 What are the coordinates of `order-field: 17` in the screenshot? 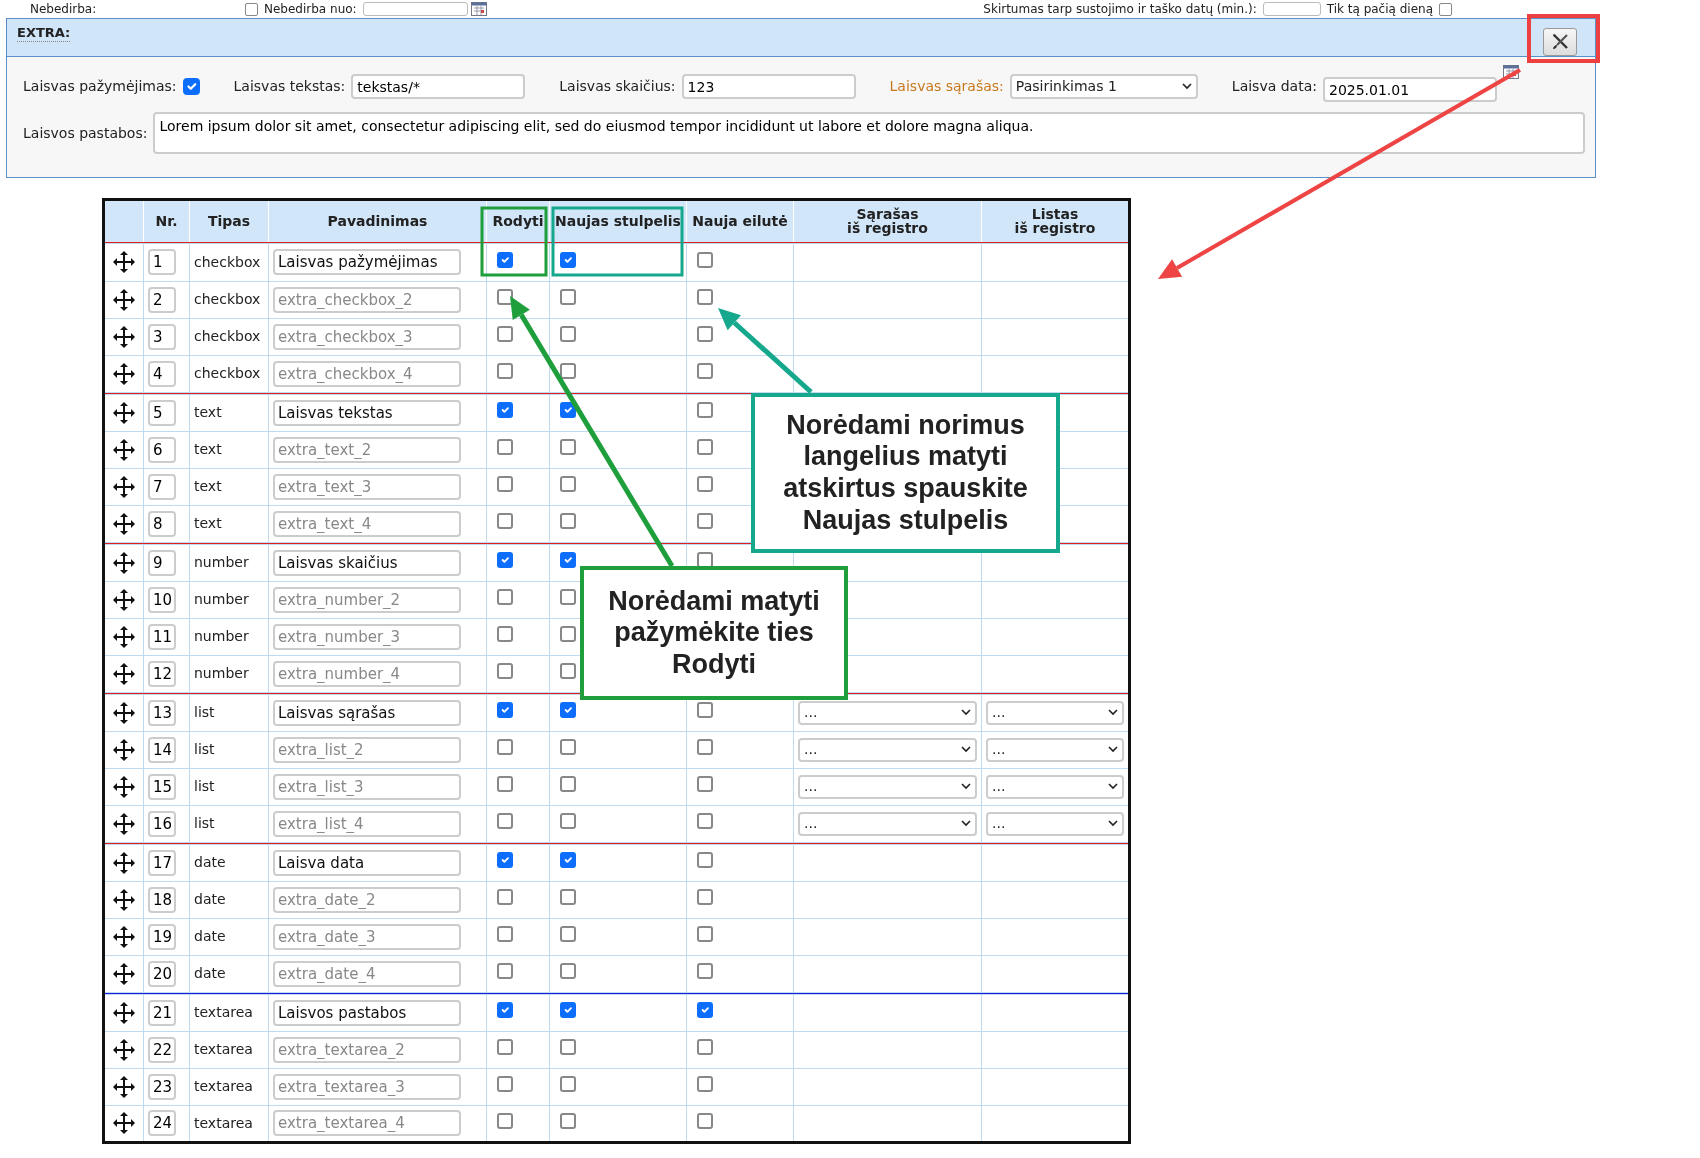 It's located at (162, 862).